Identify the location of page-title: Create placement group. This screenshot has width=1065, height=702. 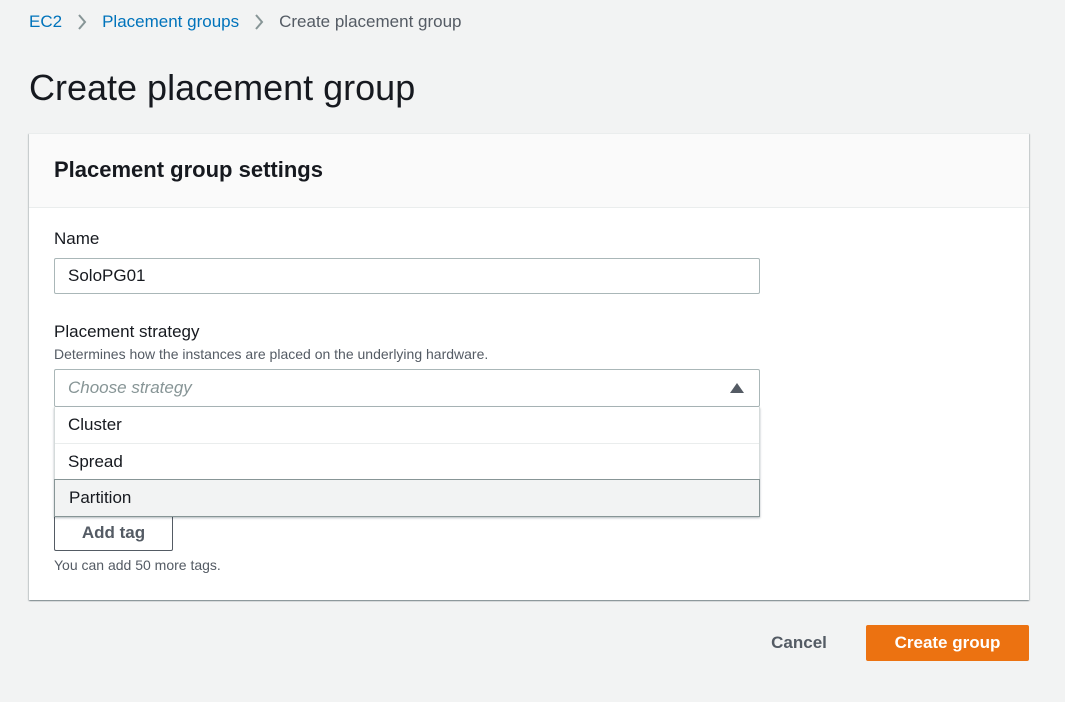
(222, 87).